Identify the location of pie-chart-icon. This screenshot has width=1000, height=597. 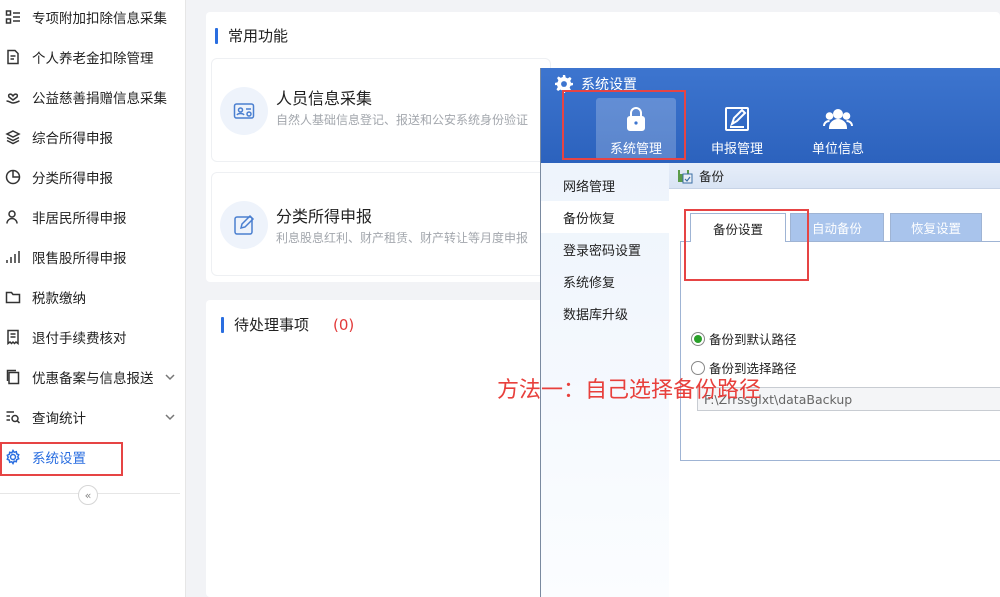
(13, 177).